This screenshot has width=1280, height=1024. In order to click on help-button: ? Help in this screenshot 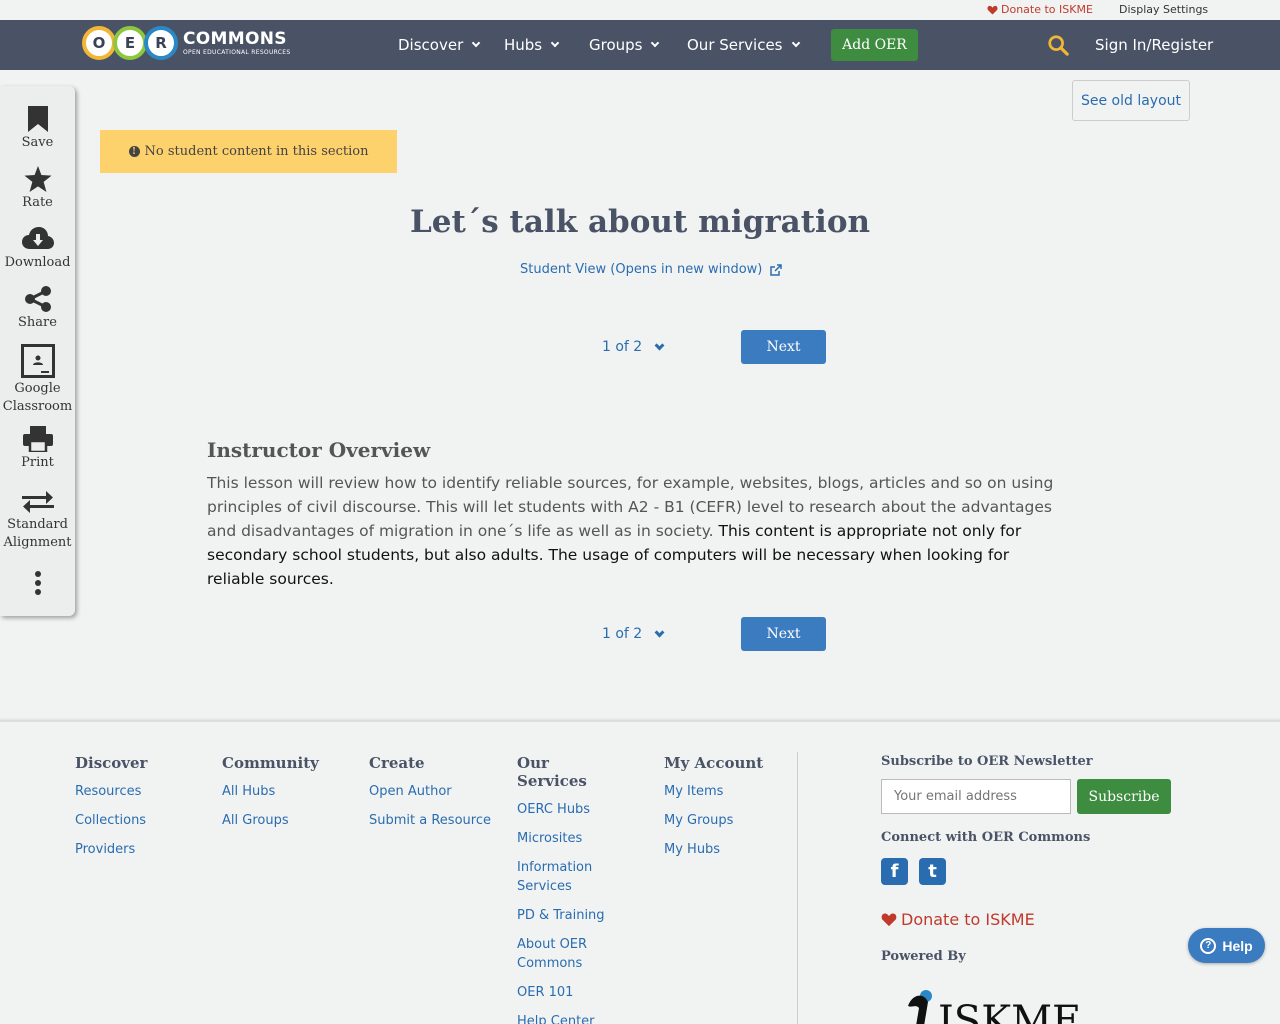, I will do `click(1226, 945)`.